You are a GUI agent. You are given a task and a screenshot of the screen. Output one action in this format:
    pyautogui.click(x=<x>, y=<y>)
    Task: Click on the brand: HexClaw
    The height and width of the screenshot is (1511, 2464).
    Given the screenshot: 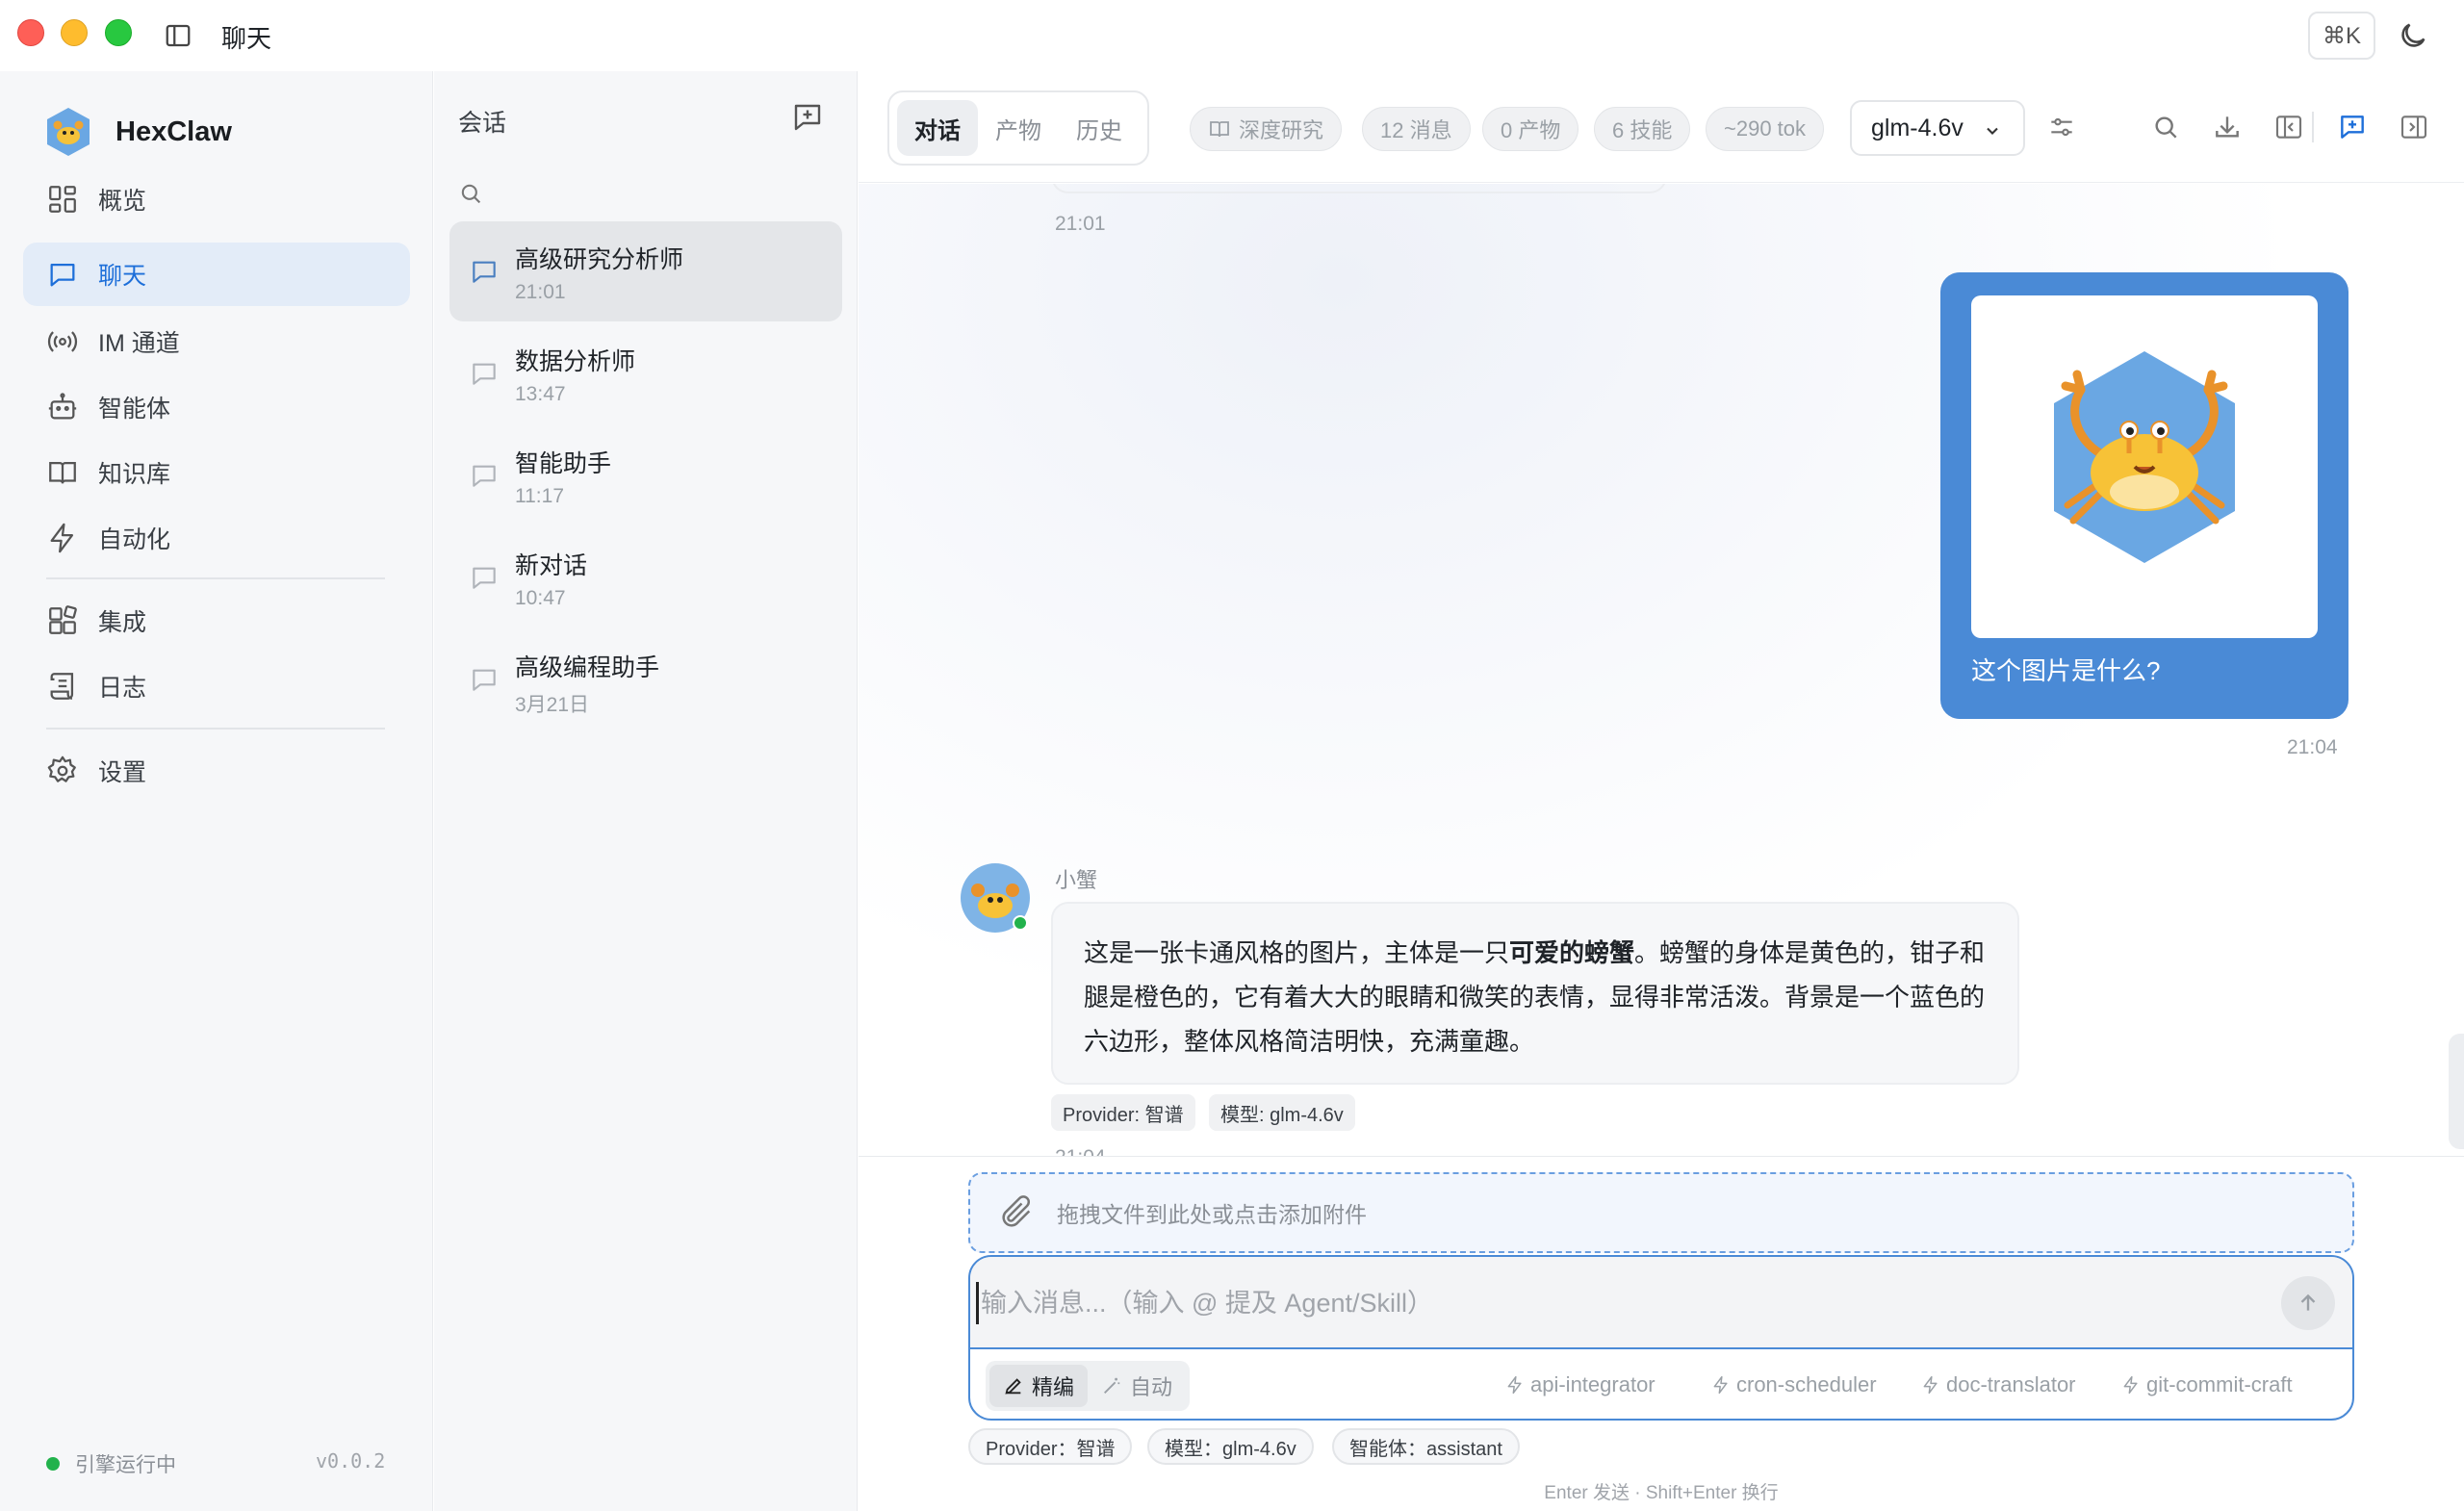 What is the action you would take?
    pyautogui.click(x=138, y=132)
    